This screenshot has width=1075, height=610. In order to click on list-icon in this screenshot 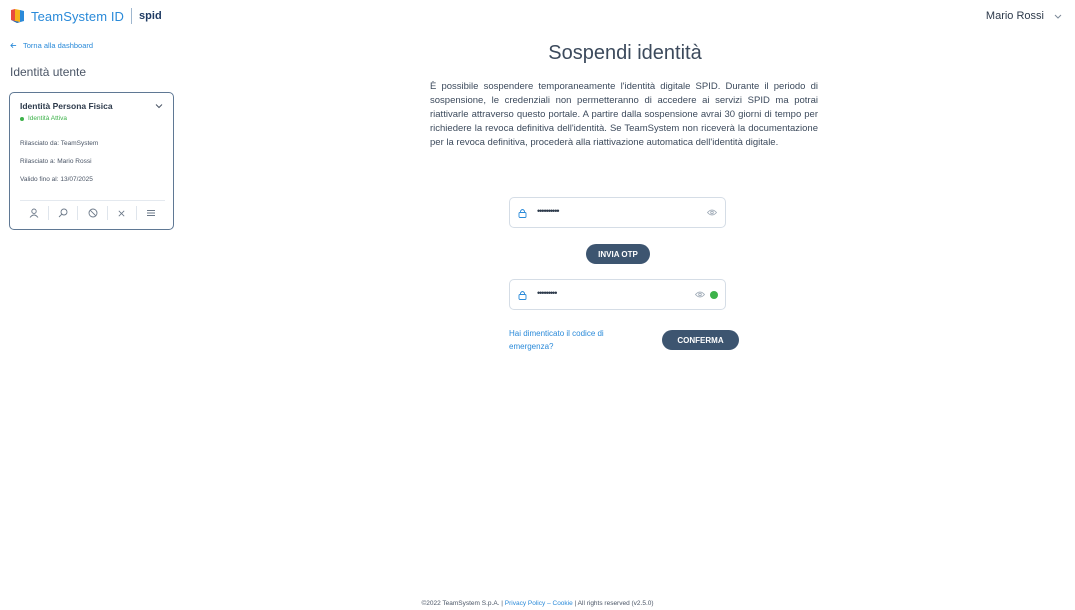, I will do `click(150, 213)`.